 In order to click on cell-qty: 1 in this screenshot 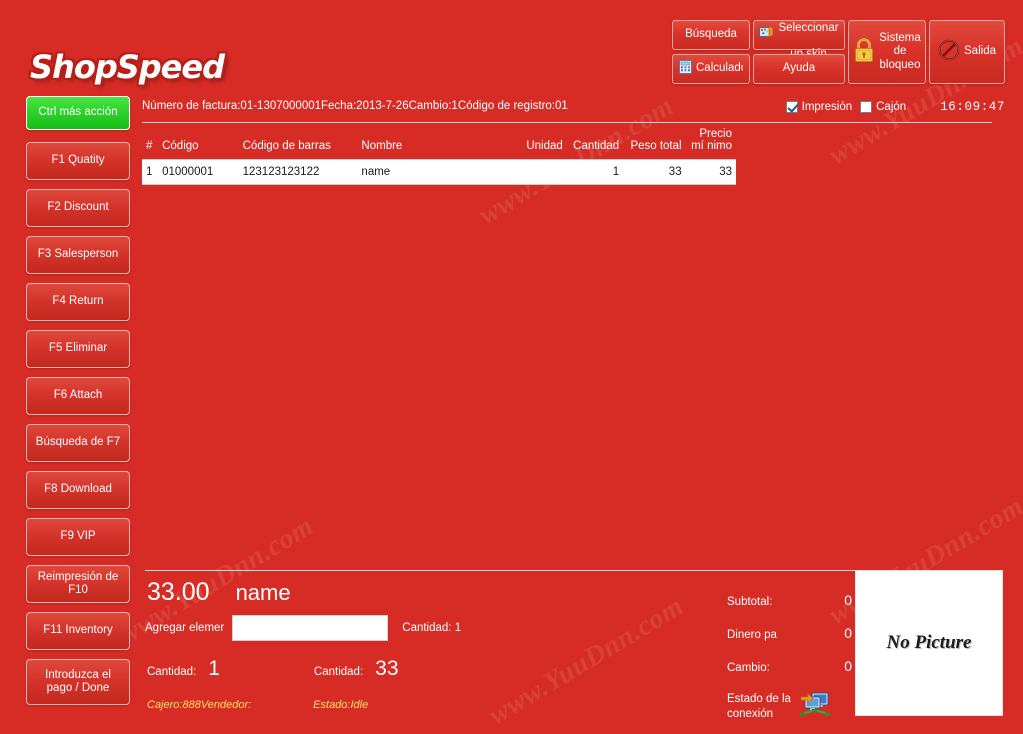, I will do `click(595, 172)`.